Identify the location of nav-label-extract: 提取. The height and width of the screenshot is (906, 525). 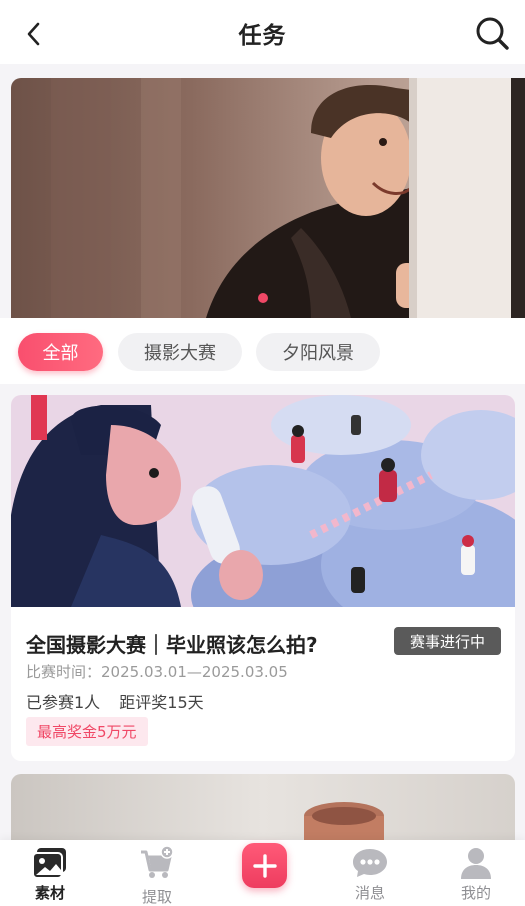
(156, 897).